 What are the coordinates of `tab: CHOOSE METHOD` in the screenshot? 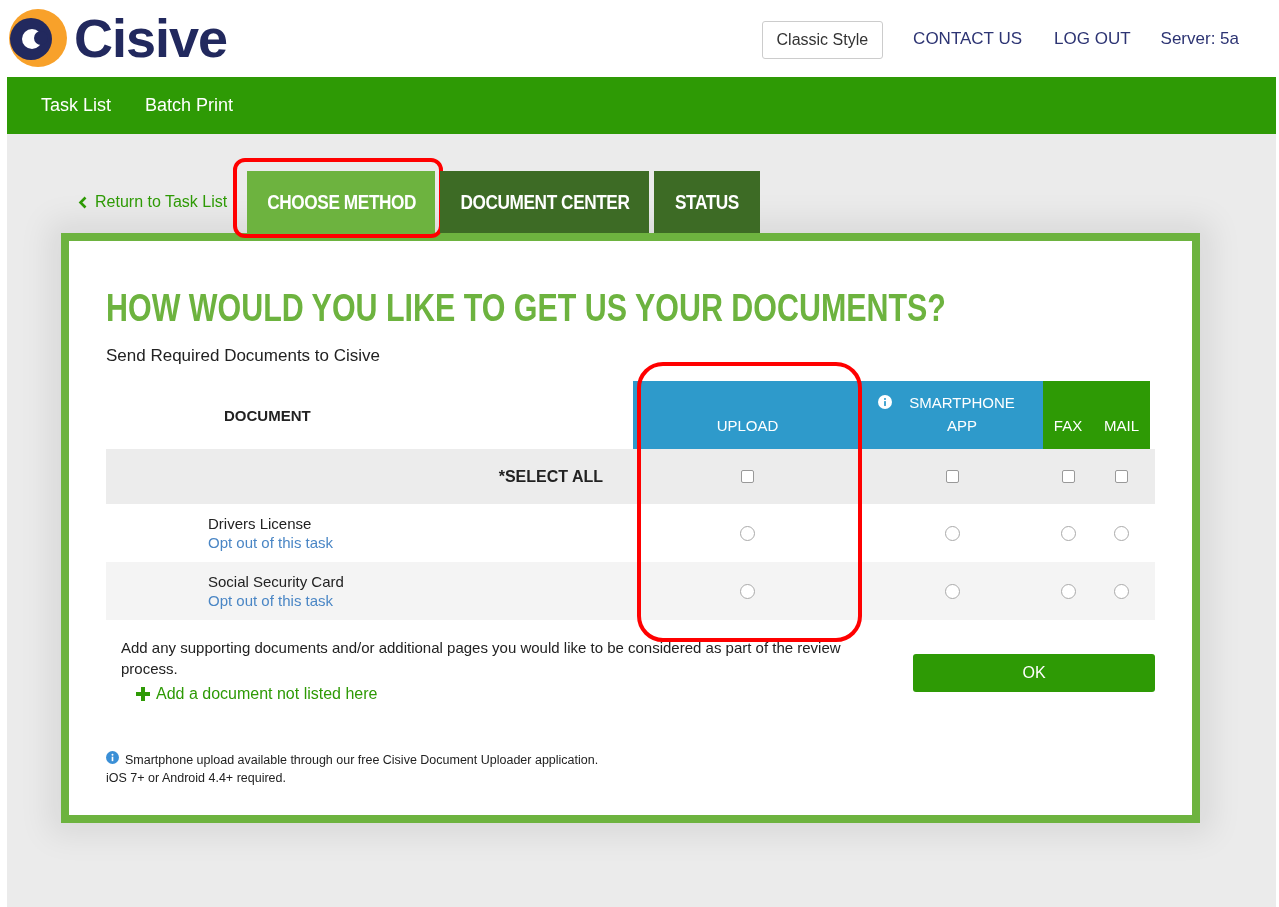 It's located at (341, 202).